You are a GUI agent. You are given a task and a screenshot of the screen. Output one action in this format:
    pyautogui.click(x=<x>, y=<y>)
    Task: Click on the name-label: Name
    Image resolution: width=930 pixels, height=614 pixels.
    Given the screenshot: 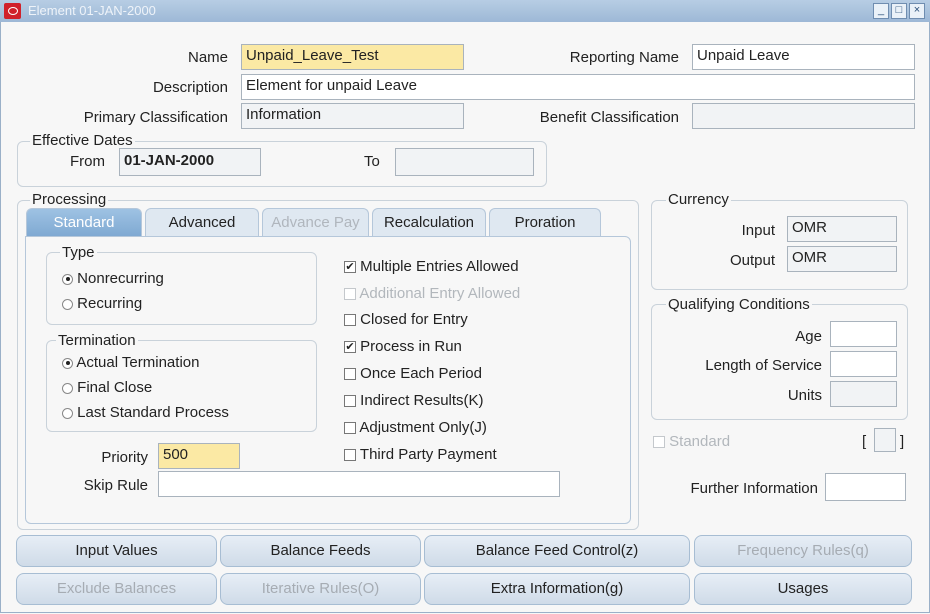 What is the action you would take?
    pyautogui.click(x=207, y=57)
    